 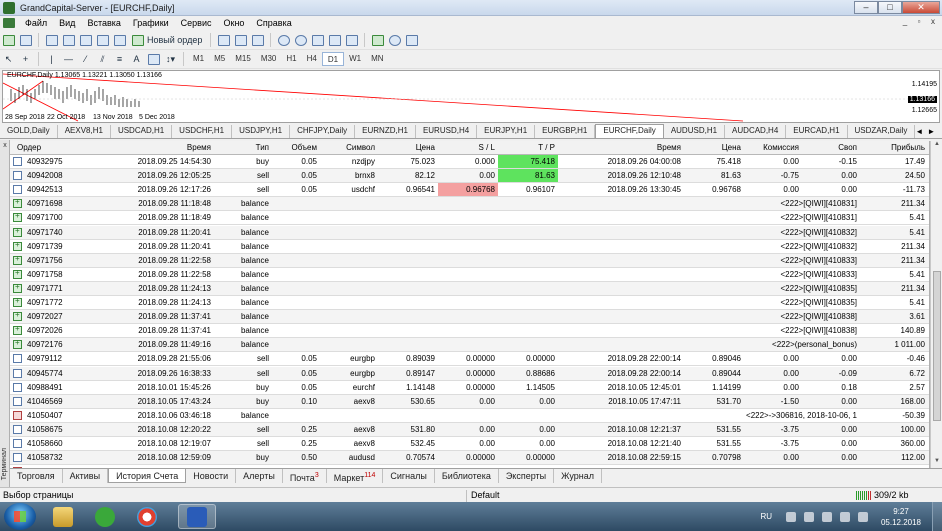 What do you see at coordinates (147, 516) in the screenshot?
I see `taskbar-app-lifebuoy` at bounding box center [147, 516].